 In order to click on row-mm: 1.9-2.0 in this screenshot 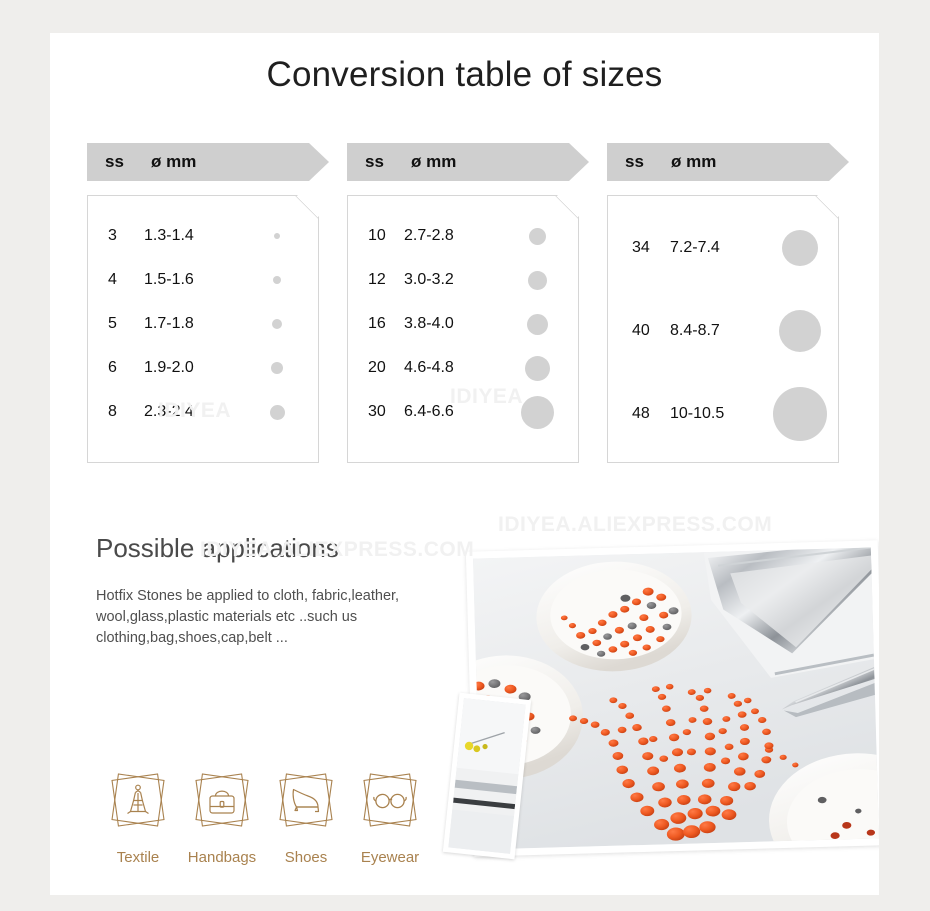, I will do `click(169, 367)`.